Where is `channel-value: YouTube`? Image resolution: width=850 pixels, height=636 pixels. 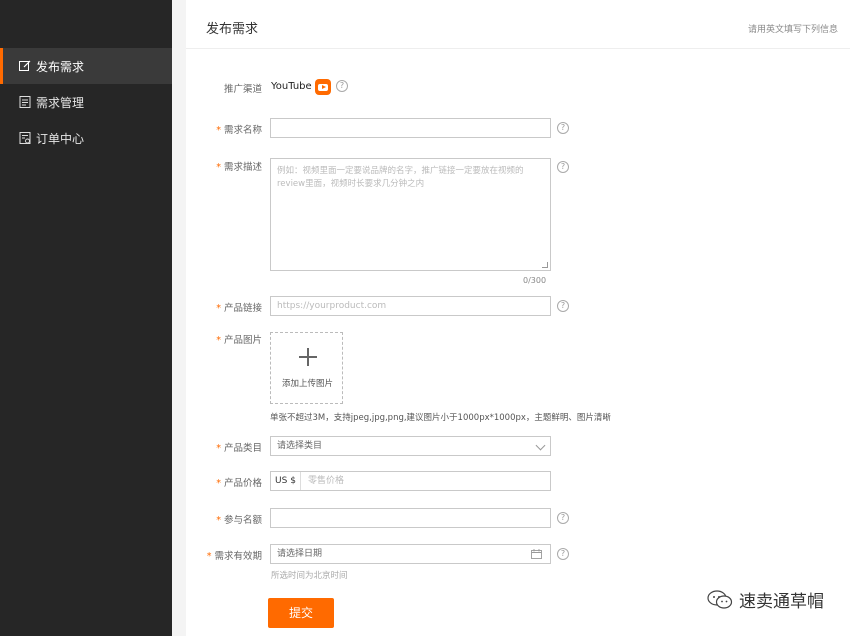
channel-value: YouTube is located at coordinates (291, 86).